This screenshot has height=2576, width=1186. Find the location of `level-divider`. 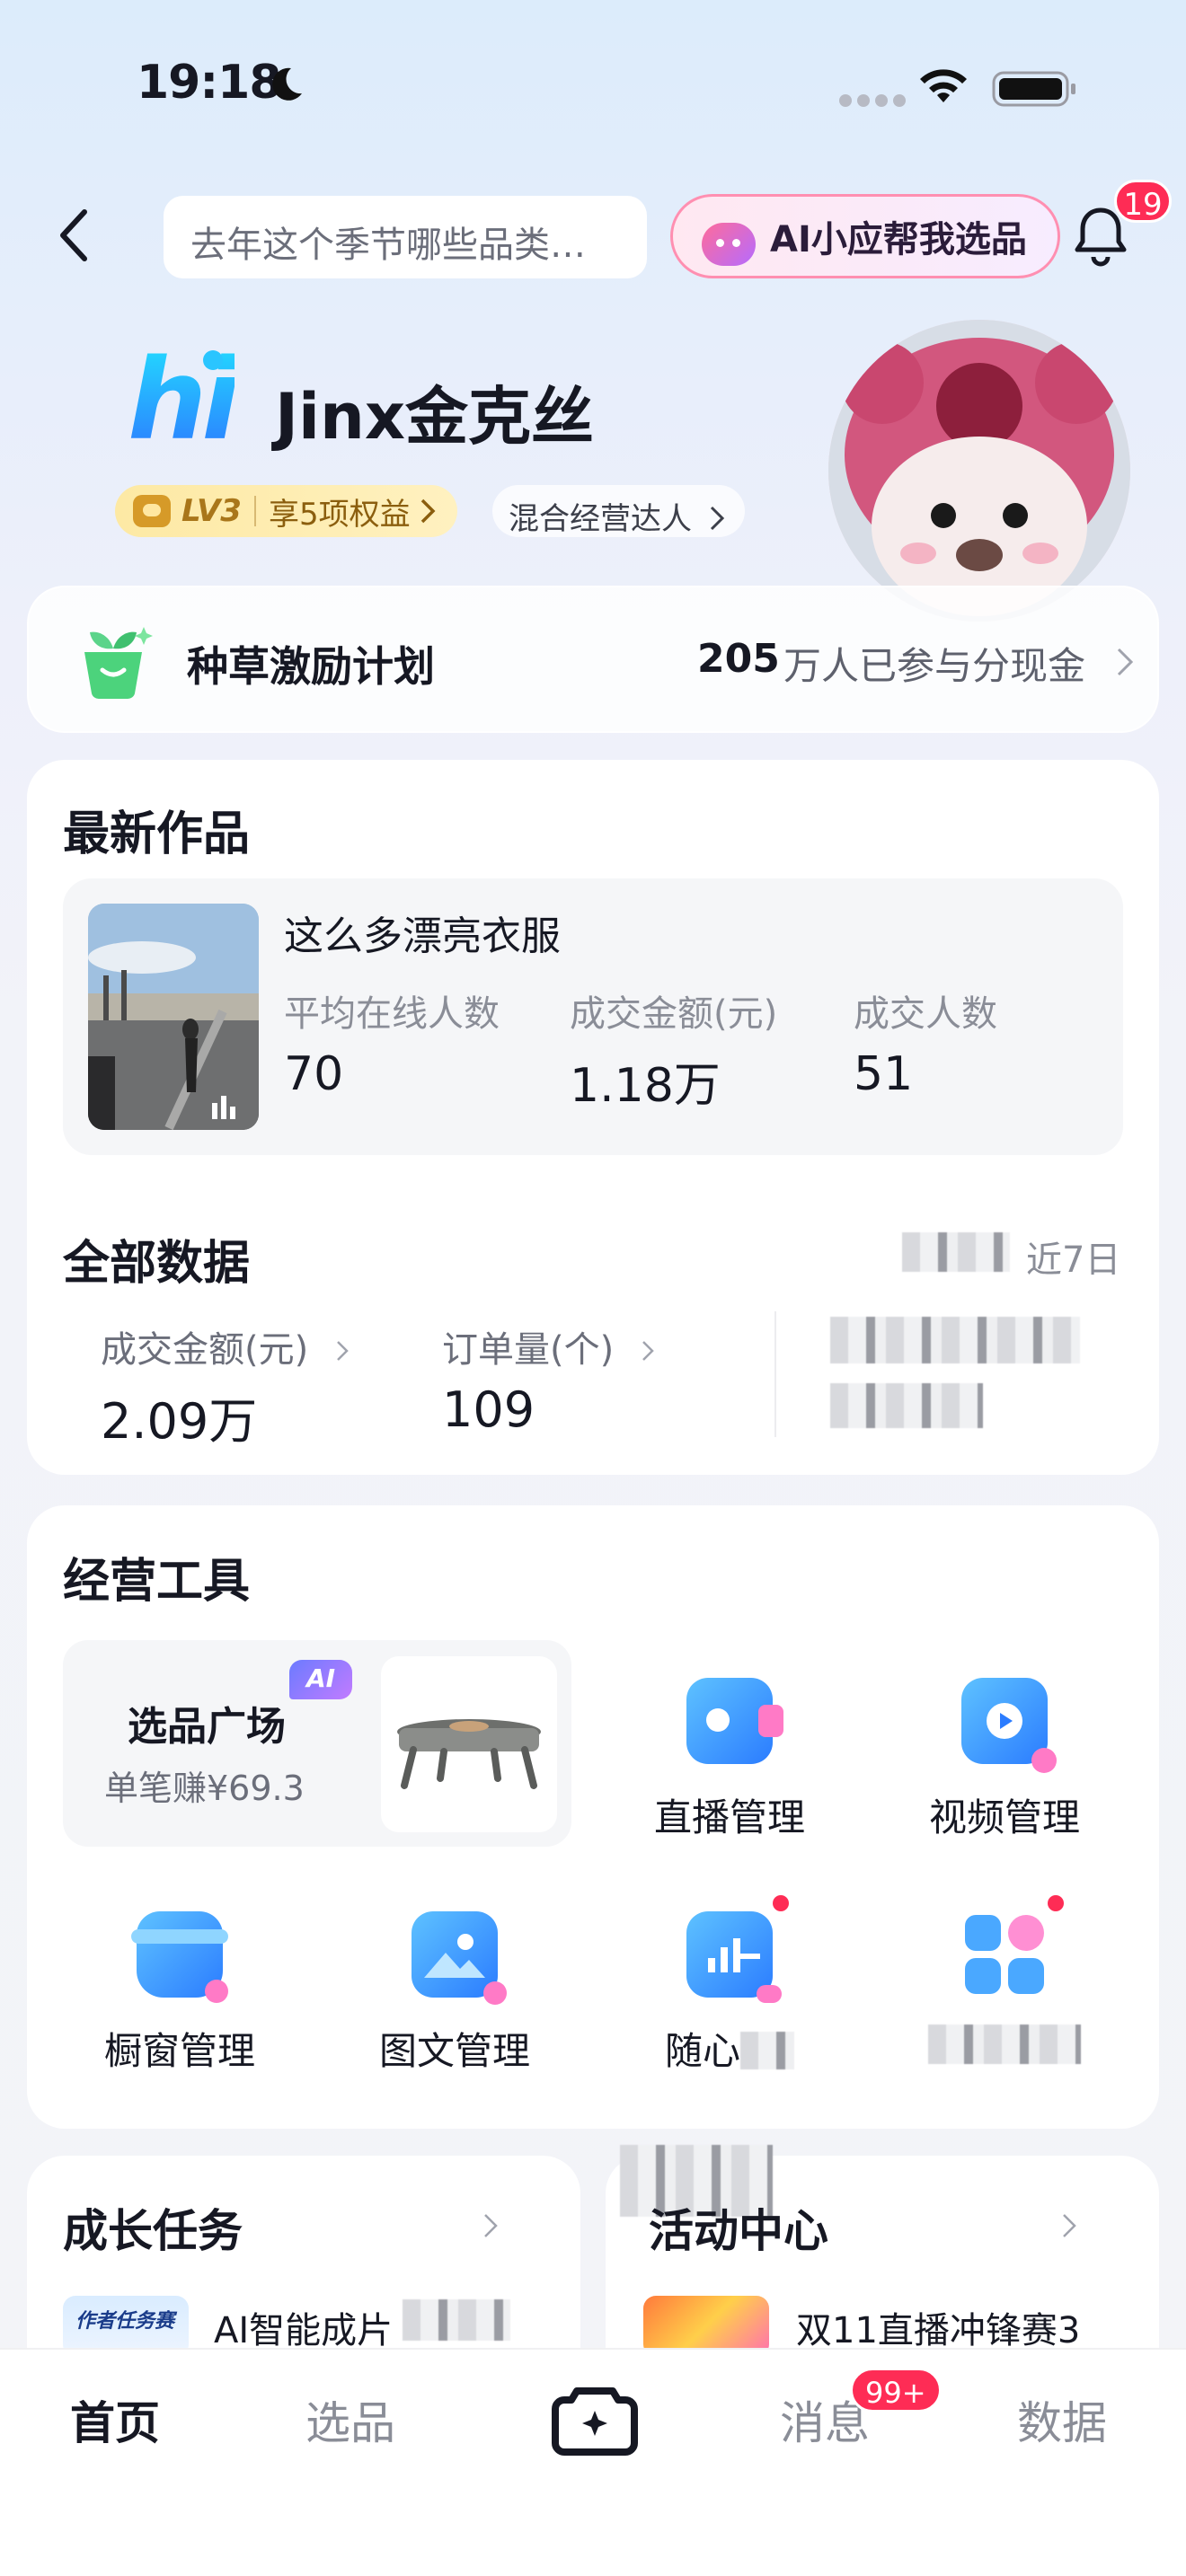

level-divider is located at coordinates (254, 511).